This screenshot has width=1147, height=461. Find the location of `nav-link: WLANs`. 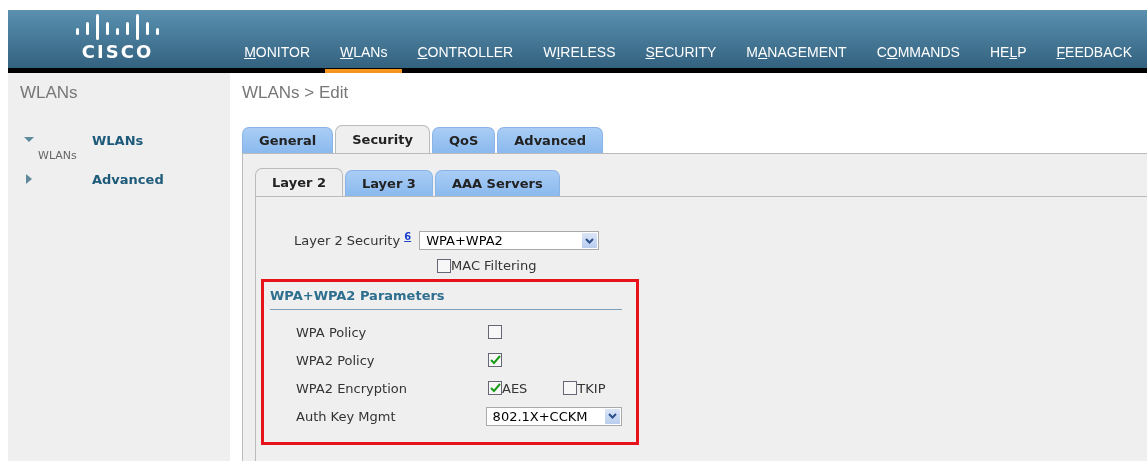

nav-link: WLANs is located at coordinates (364, 58).